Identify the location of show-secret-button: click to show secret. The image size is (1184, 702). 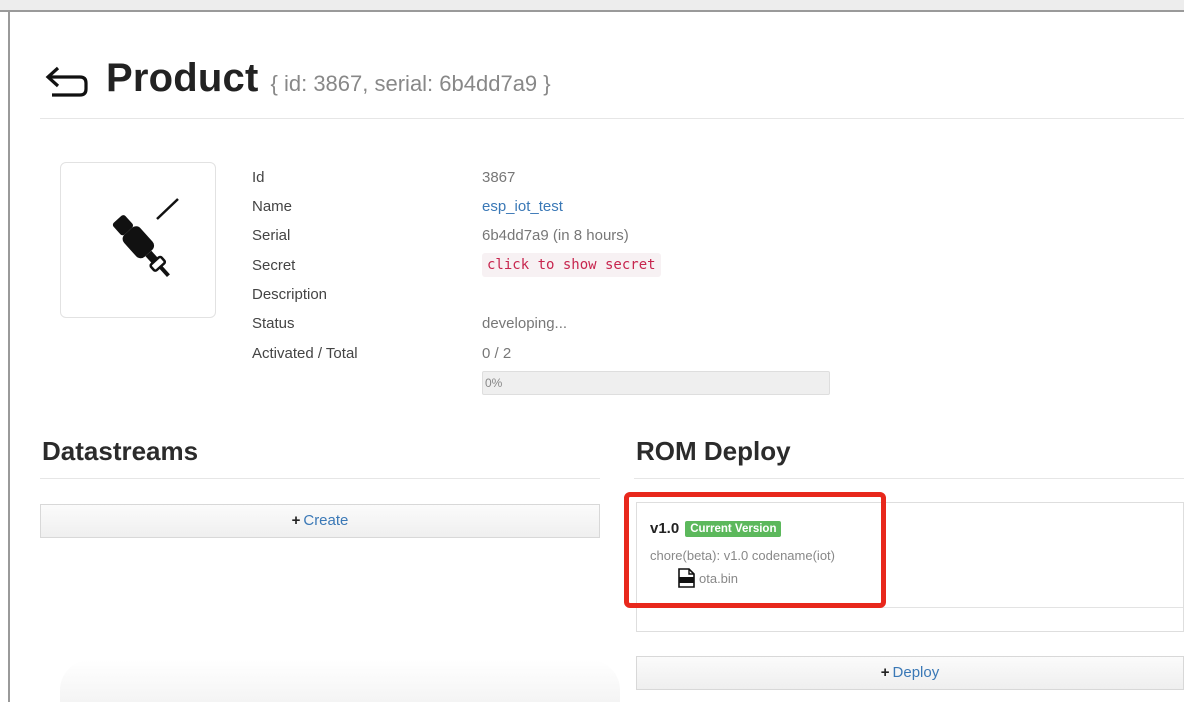
(571, 265).